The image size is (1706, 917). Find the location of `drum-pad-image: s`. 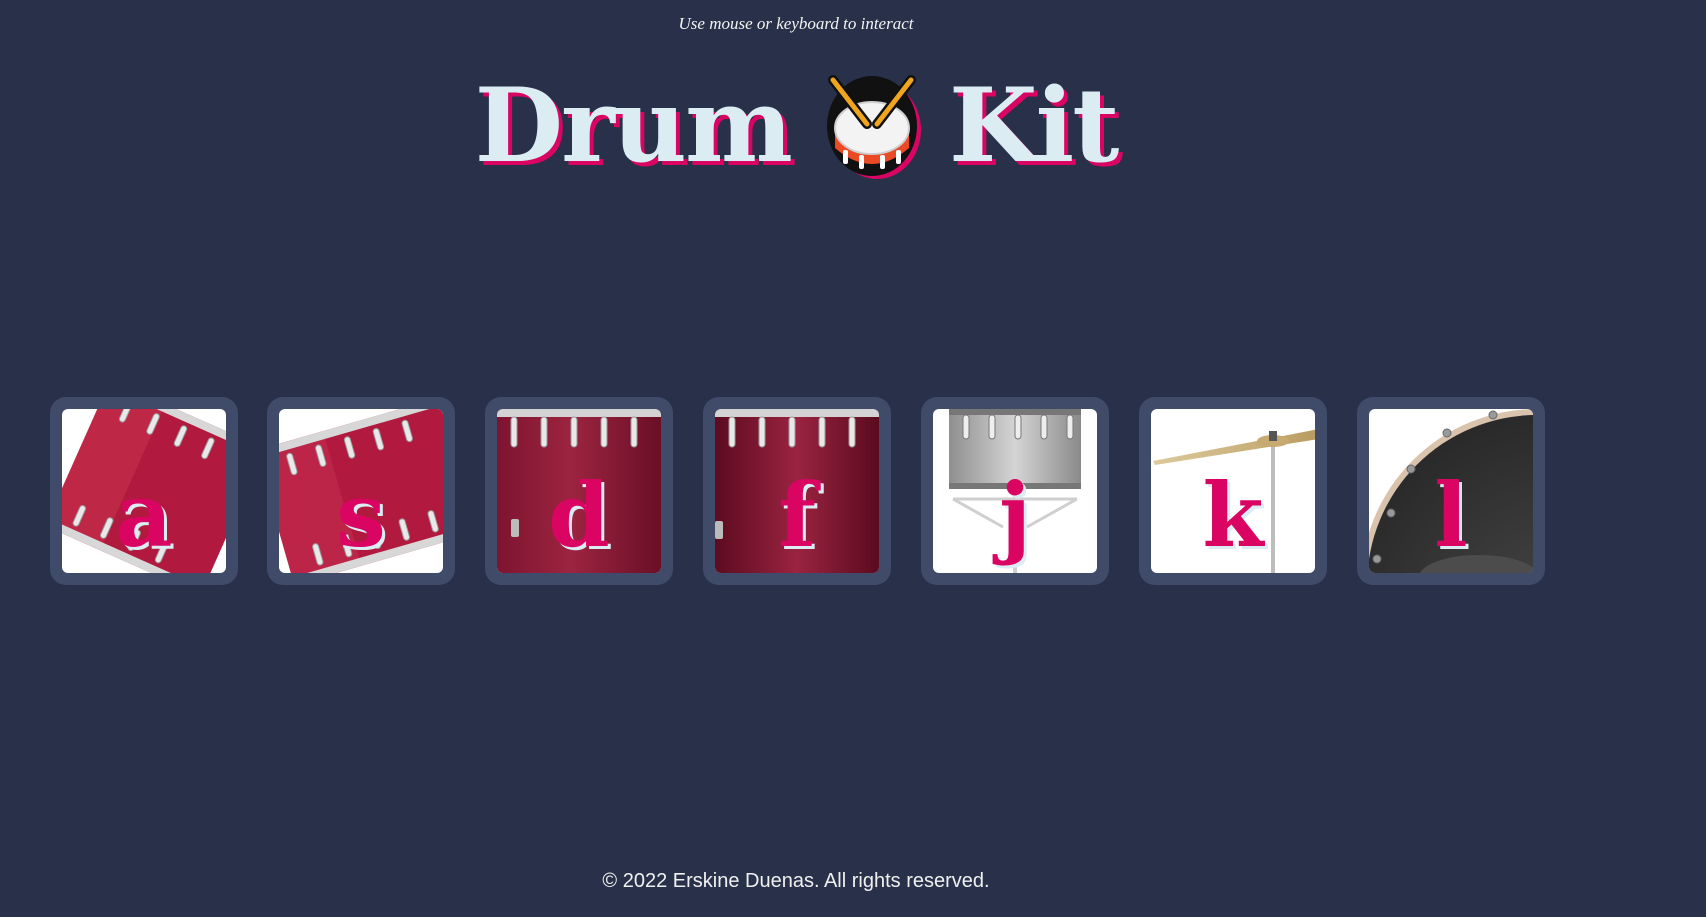

drum-pad-image: s is located at coordinates (361, 491).